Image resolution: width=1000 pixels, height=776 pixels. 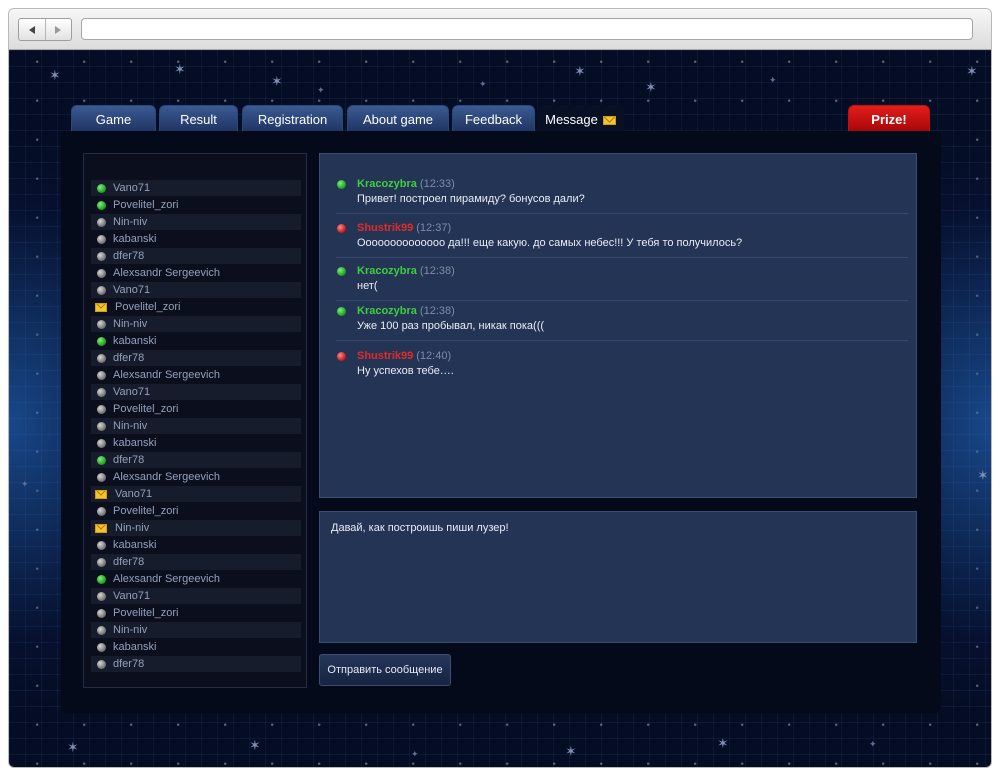 I want to click on tab-about-game: About game, so click(x=398, y=118).